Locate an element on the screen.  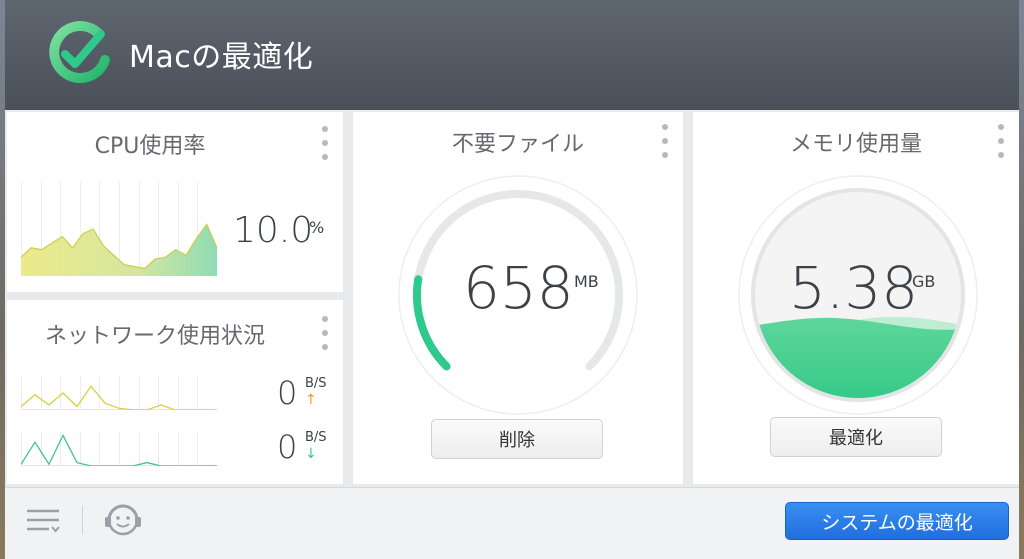
junk-unit: MB is located at coordinates (586, 281).